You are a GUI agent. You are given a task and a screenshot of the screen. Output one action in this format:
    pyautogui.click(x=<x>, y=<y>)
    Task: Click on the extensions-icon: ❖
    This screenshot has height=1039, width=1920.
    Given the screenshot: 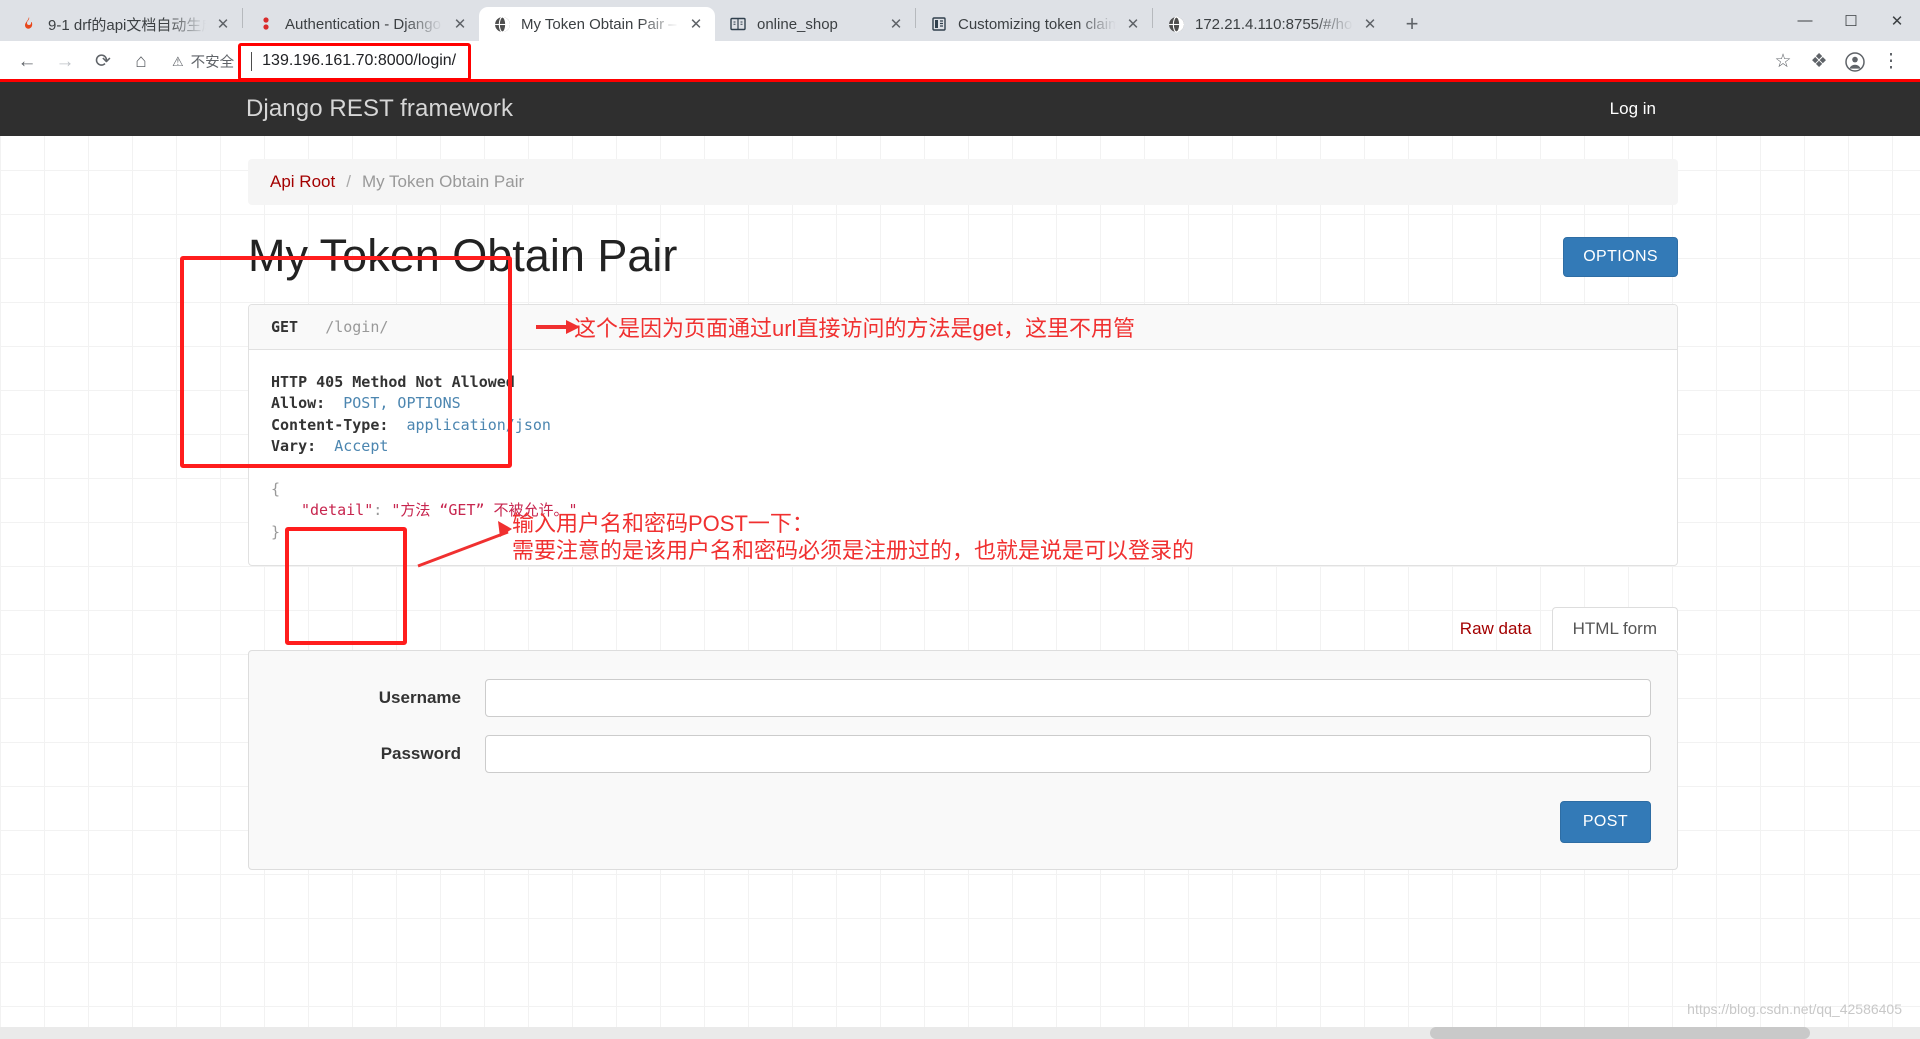 What is the action you would take?
    pyautogui.click(x=1819, y=62)
    